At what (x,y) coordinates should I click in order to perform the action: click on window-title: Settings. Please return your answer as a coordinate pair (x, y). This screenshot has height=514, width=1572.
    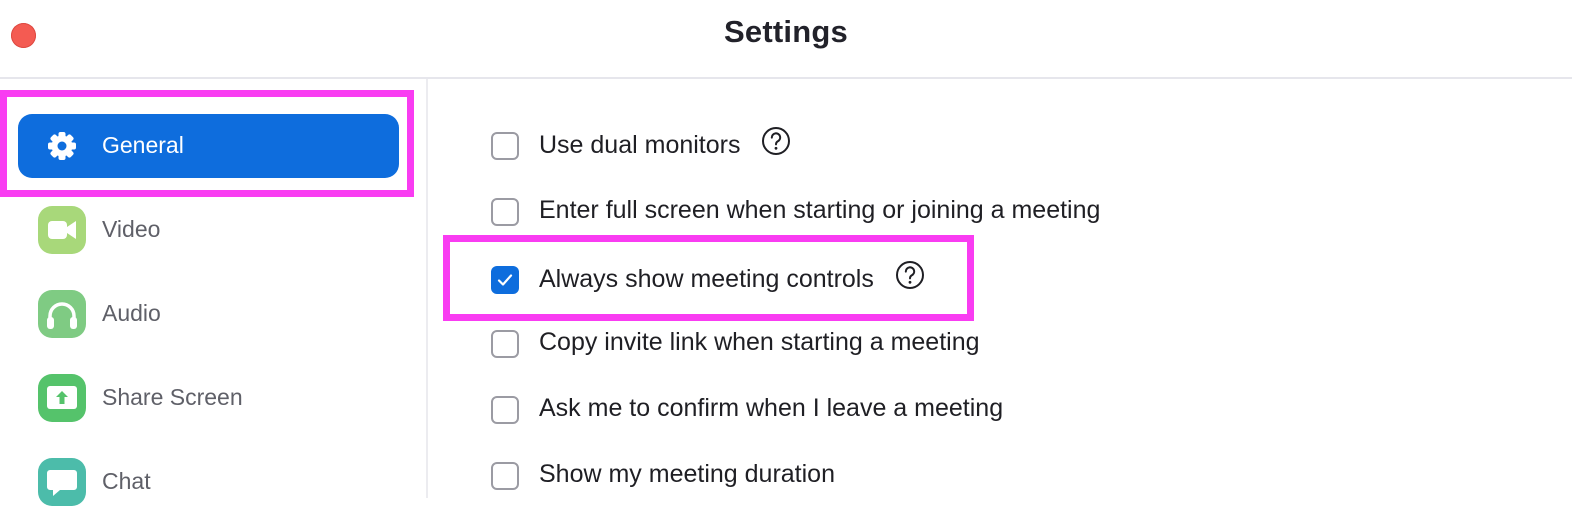
    Looking at the image, I should click on (786, 31).